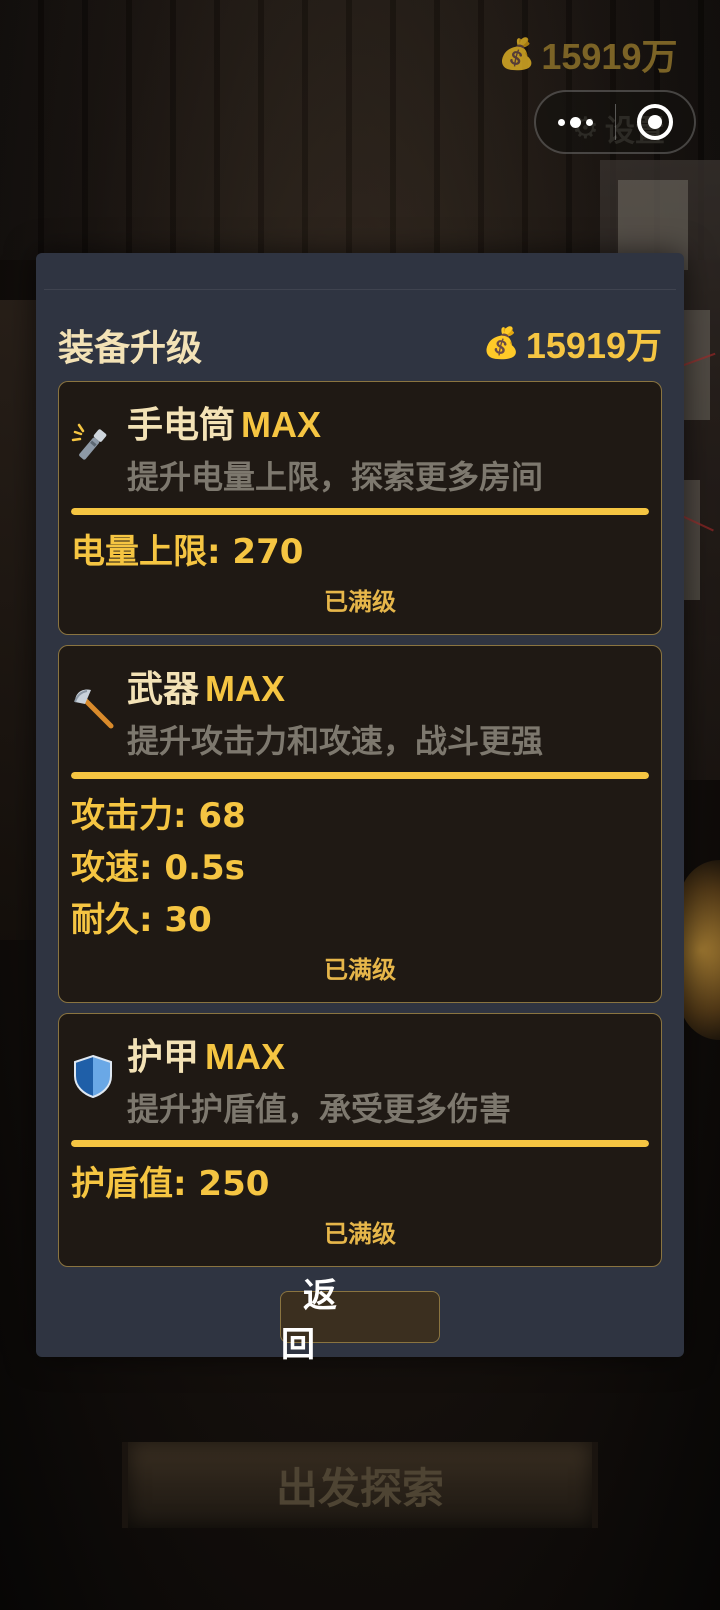 The image size is (720, 1610). Describe the element at coordinates (158, 868) in the screenshot. I see `equipment-stat: 攻速: 0.5s` at that location.